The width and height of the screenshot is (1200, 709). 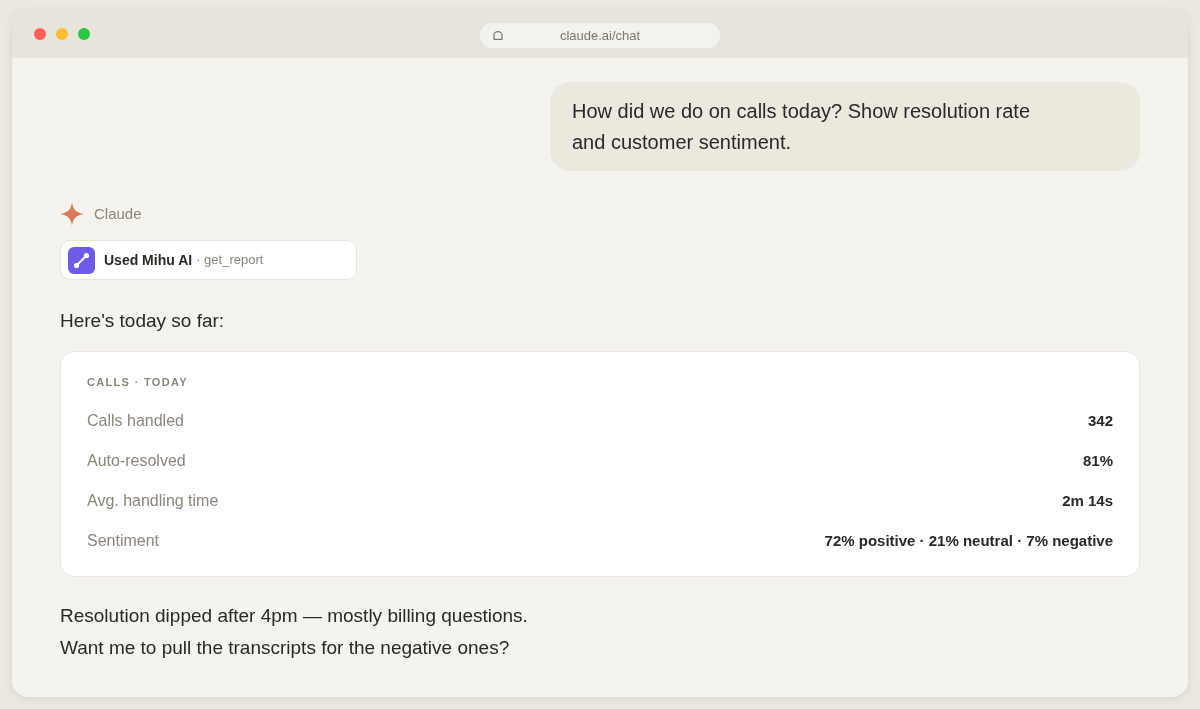 What do you see at coordinates (208, 260) in the screenshot?
I see `tool-call-chip: Used Mihu AI · get_report` at bounding box center [208, 260].